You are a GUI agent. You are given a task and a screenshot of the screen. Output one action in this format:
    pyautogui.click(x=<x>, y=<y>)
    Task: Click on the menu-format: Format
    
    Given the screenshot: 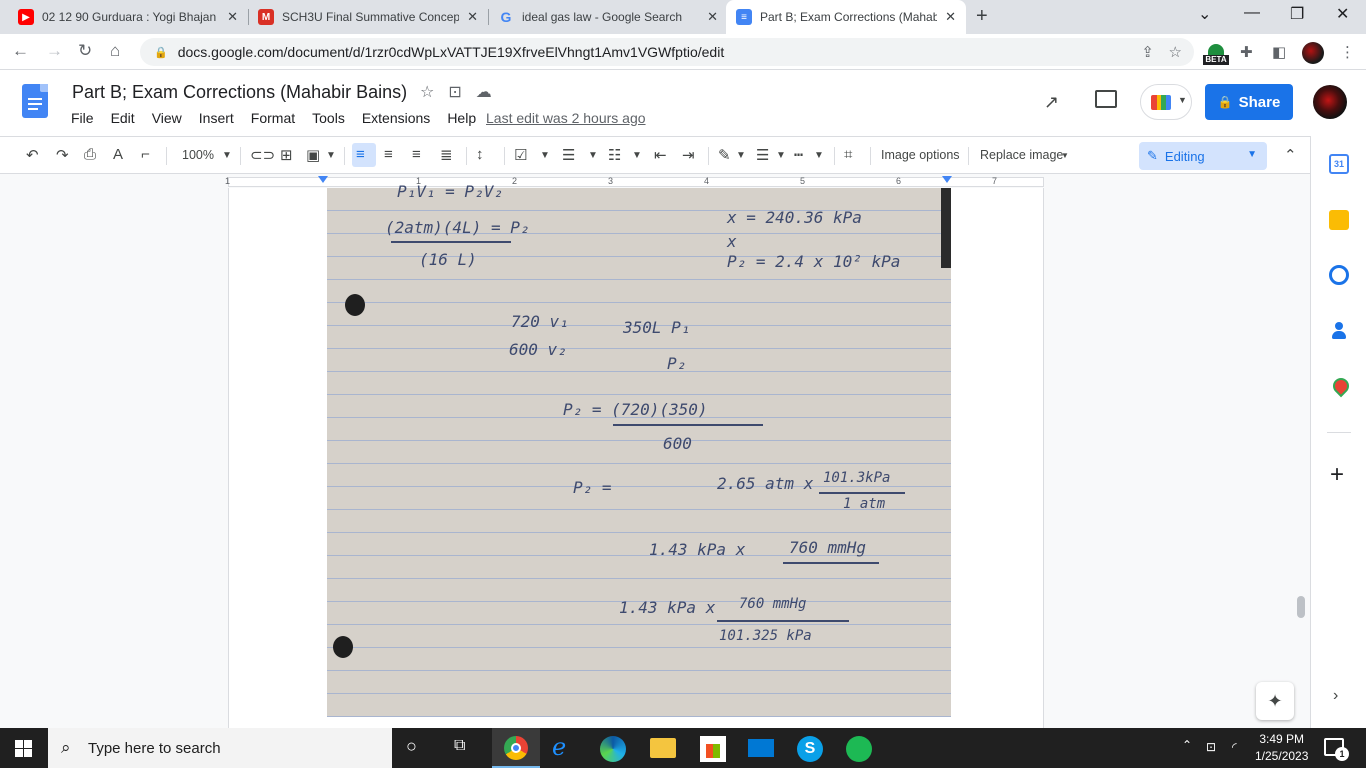 What is the action you would take?
    pyautogui.click(x=273, y=118)
    